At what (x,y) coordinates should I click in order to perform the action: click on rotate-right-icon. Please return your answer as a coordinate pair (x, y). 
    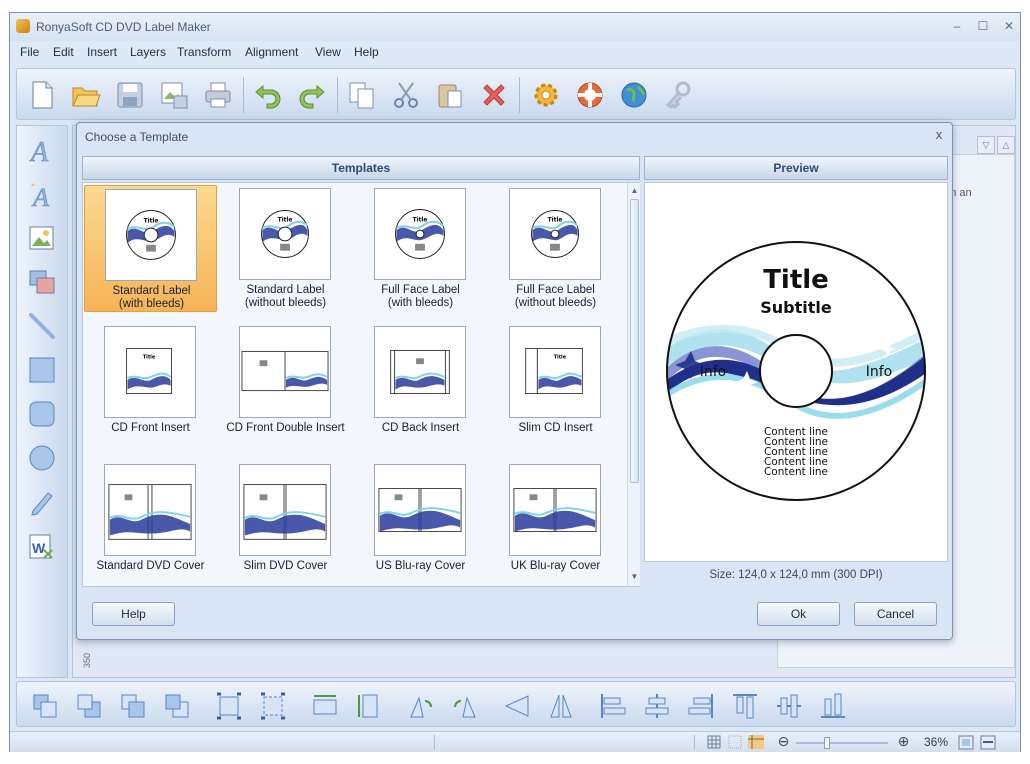
    Looking at the image, I should click on (465, 706).